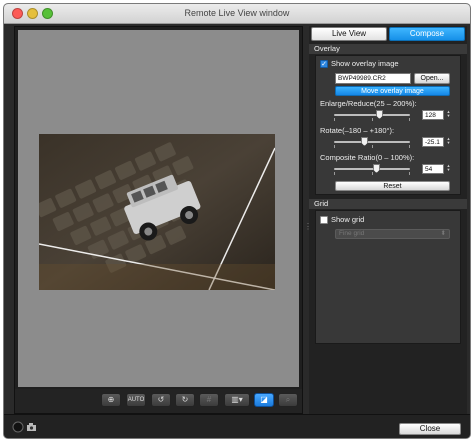  What do you see at coordinates (448, 114) in the screenshot?
I see `enlarge-stepper: ▲ ▼` at bounding box center [448, 114].